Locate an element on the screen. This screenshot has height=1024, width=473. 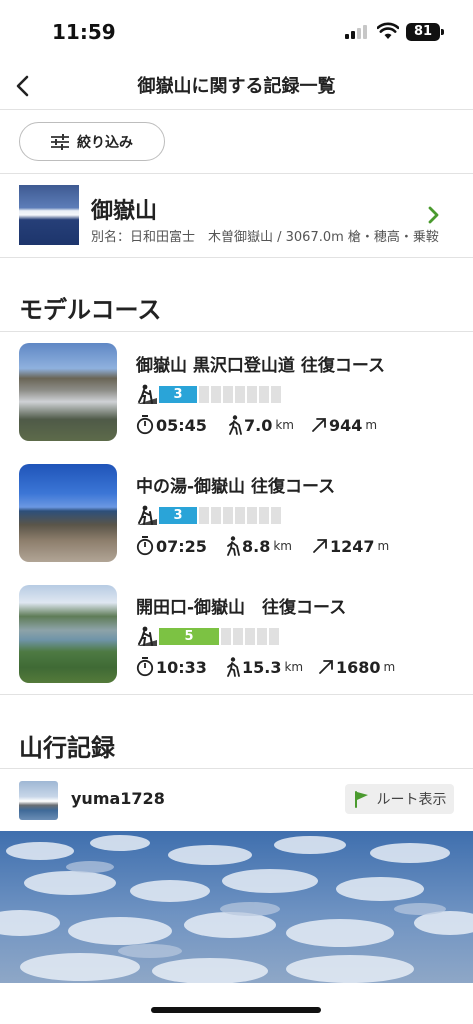
page-title: 御嶽山に関する記録一覧 is located at coordinates (236, 86).